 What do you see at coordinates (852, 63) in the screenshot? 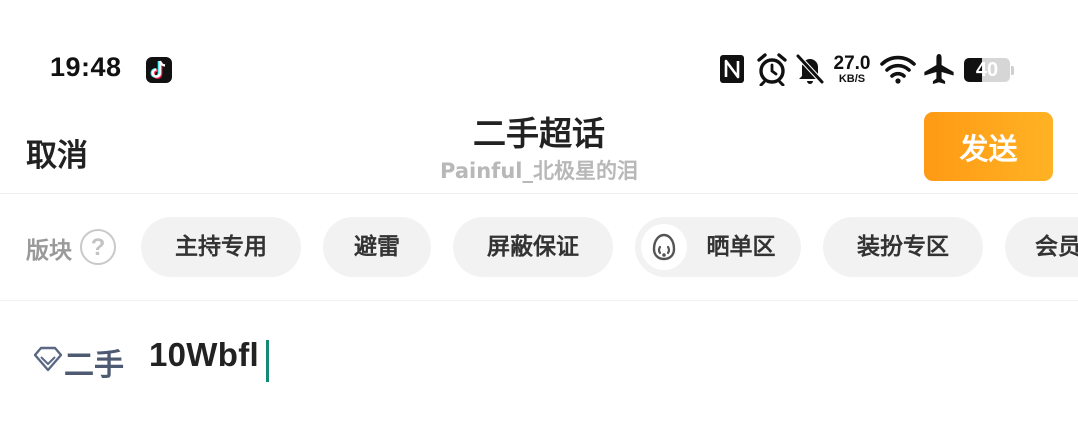
I see `network-speed-value: 27.0` at bounding box center [852, 63].